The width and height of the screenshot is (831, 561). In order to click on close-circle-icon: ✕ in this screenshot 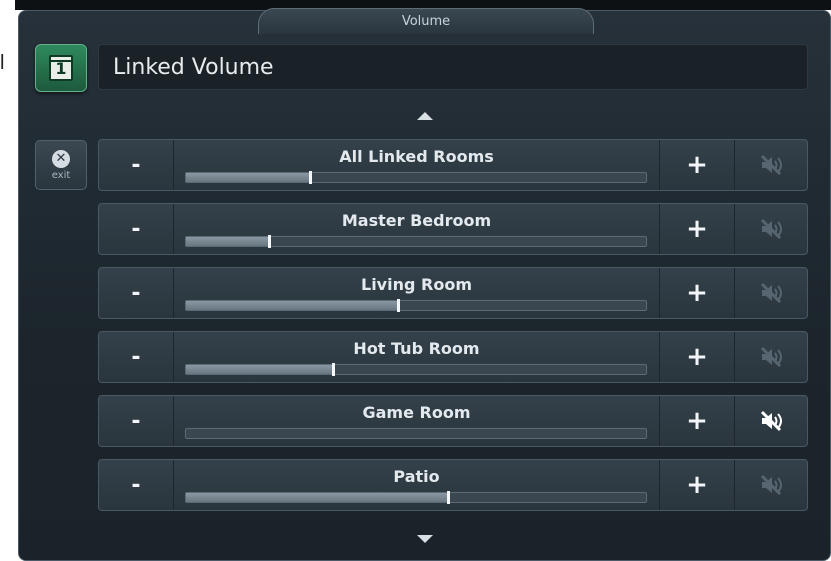, I will do `click(61, 158)`.